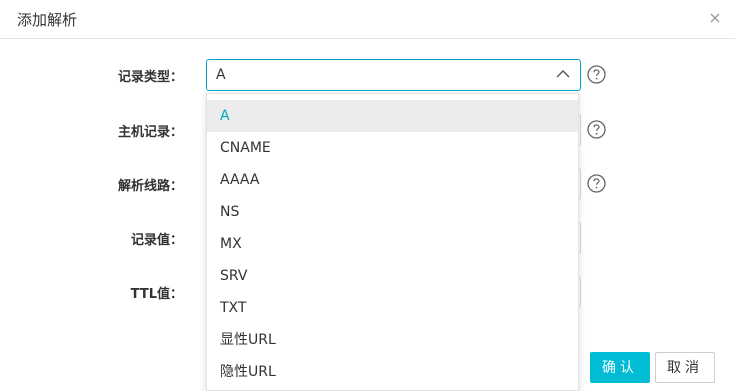 This screenshot has width=735, height=391. I want to click on dropdown-option-a: A, so click(392, 116).